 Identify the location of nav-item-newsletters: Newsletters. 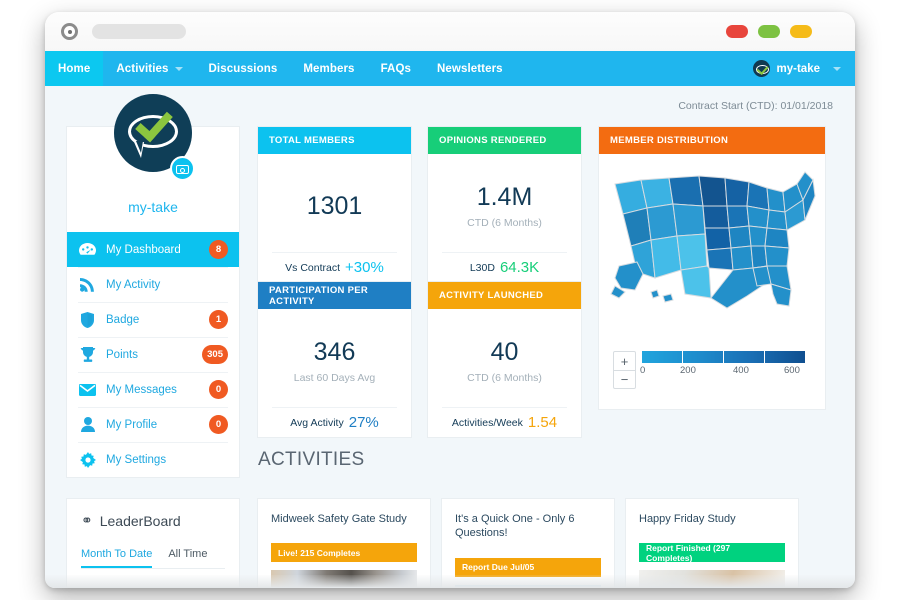
(470, 68).